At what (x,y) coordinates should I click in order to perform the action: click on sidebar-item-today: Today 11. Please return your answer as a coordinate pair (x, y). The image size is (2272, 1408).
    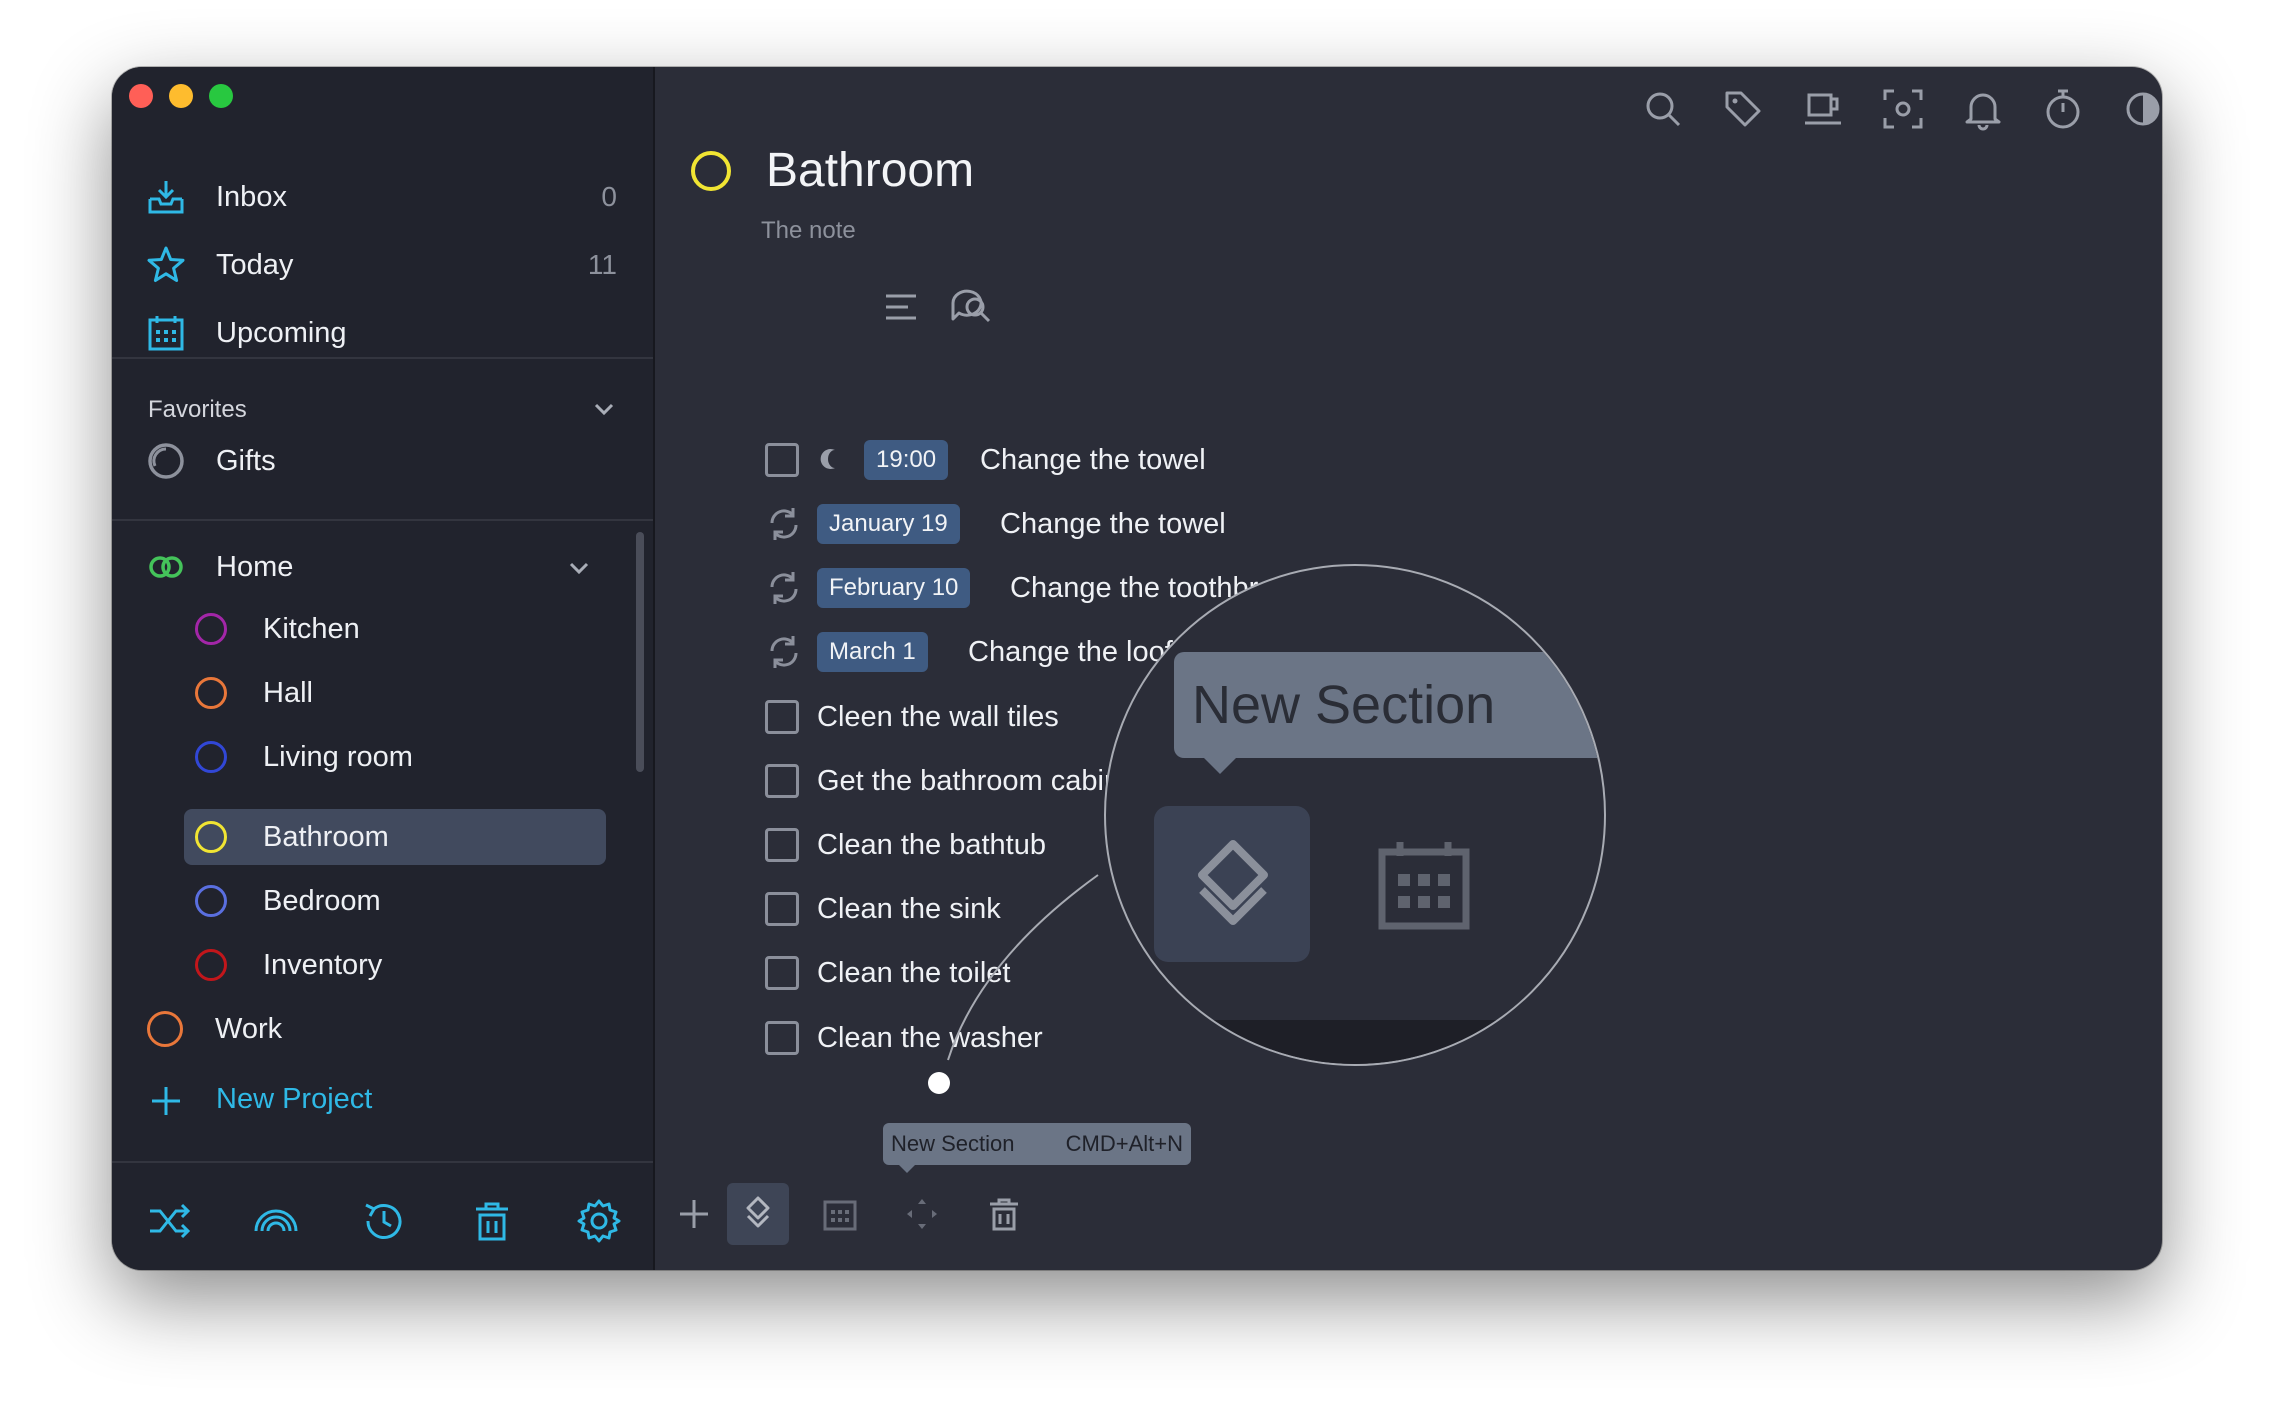
    Looking at the image, I should click on (382, 265).